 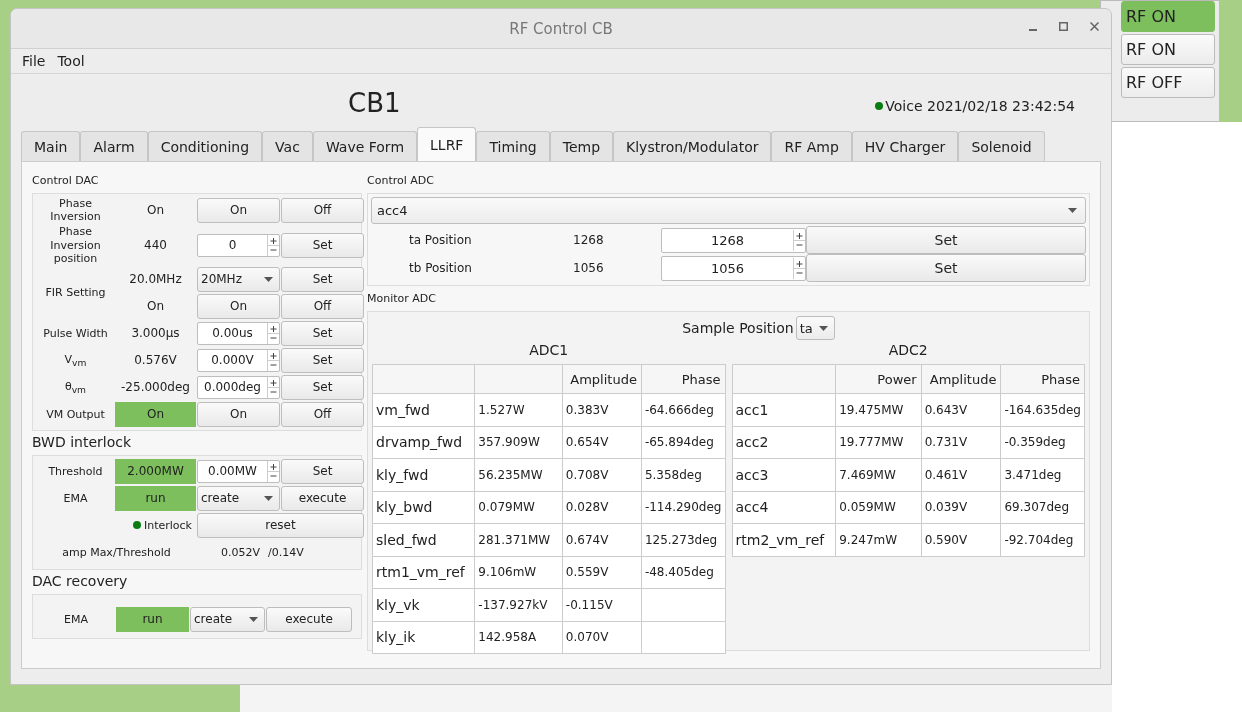 I want to click on spin-field: 0.000deg, so click(x=238, y=387).